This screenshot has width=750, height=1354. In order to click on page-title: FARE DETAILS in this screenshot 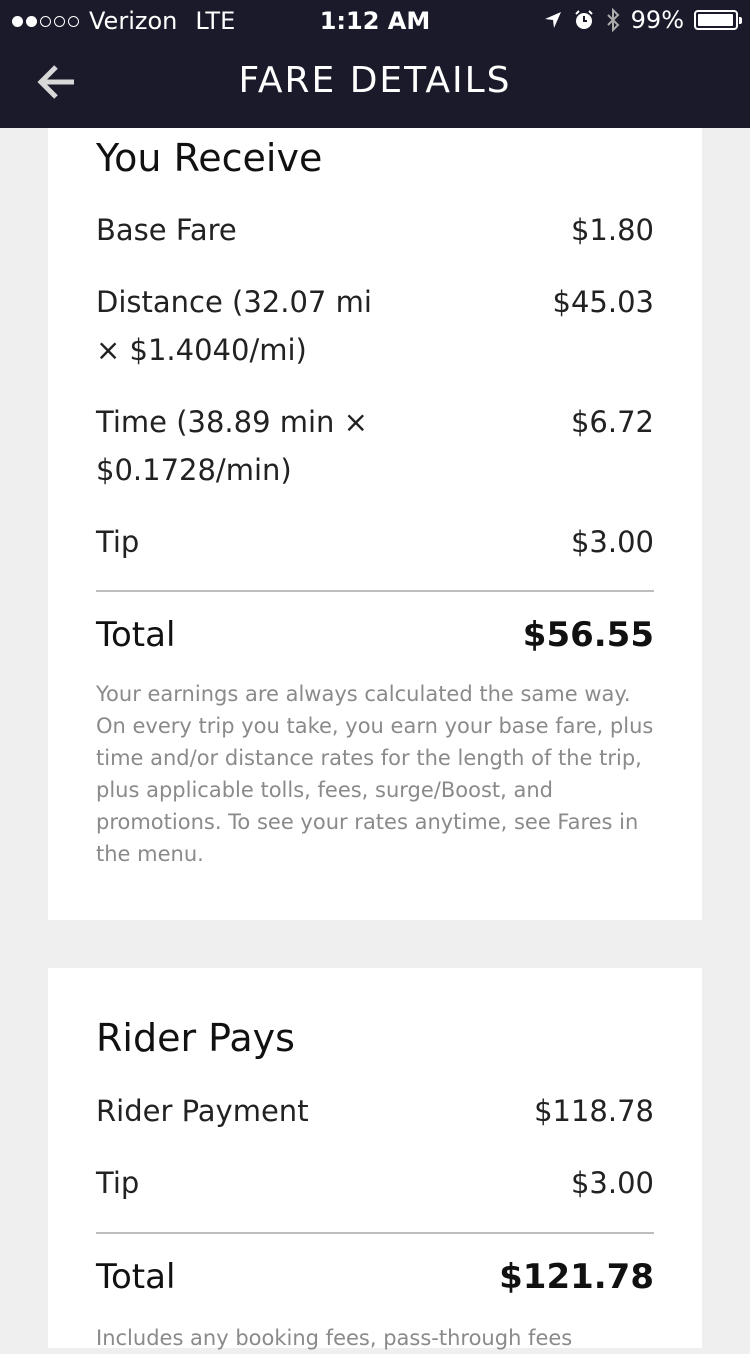, I will do `click(375, 80)`.